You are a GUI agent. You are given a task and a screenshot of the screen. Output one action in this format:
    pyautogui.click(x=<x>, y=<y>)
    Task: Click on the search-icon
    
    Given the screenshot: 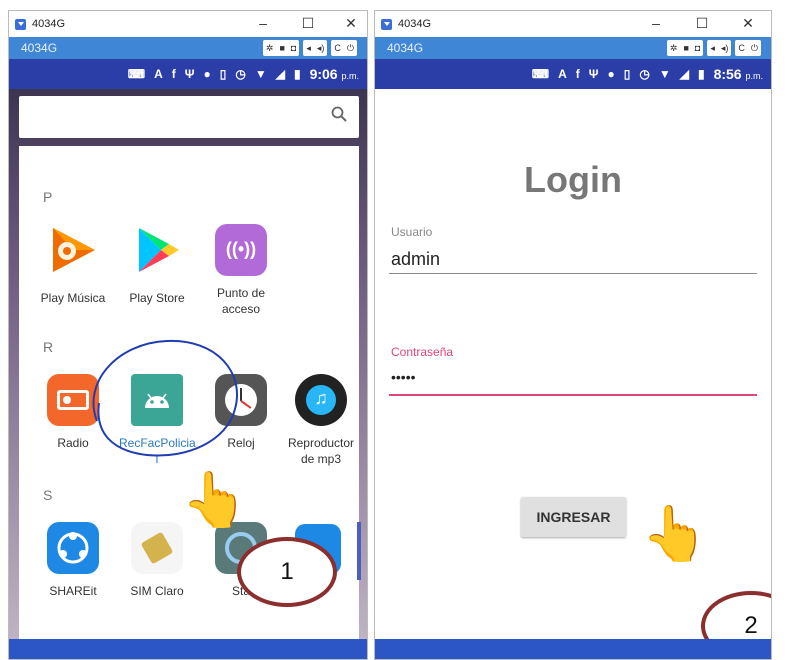 What is the action you would take?
    pyautogui.click(x=339, y=114)
    